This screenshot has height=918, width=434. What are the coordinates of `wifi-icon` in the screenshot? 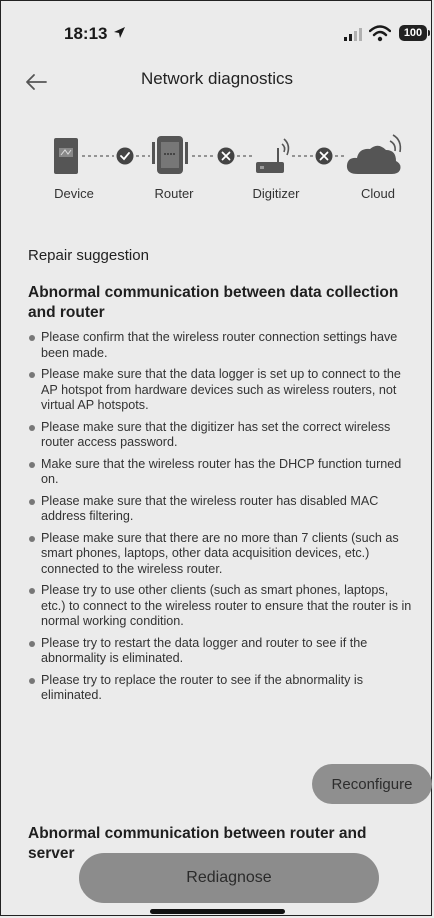 It's located at (380, 33).